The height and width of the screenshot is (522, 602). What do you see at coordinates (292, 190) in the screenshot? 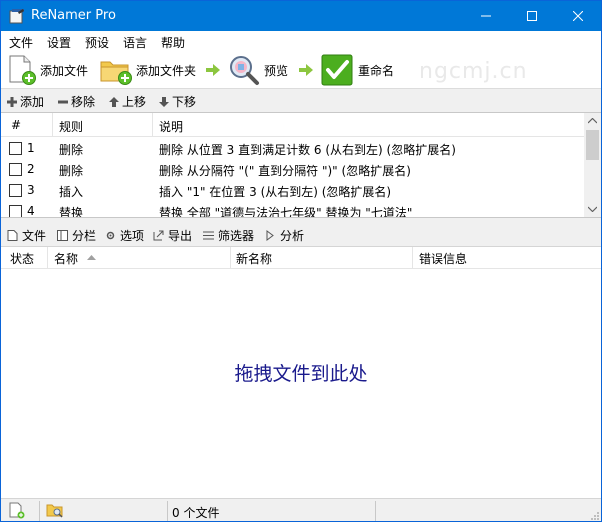
I see `rule-row: 3 插入 插入 "1" 在位置 3 (从右到左) (忽略扩展名)` at bounding box center [292, 190].